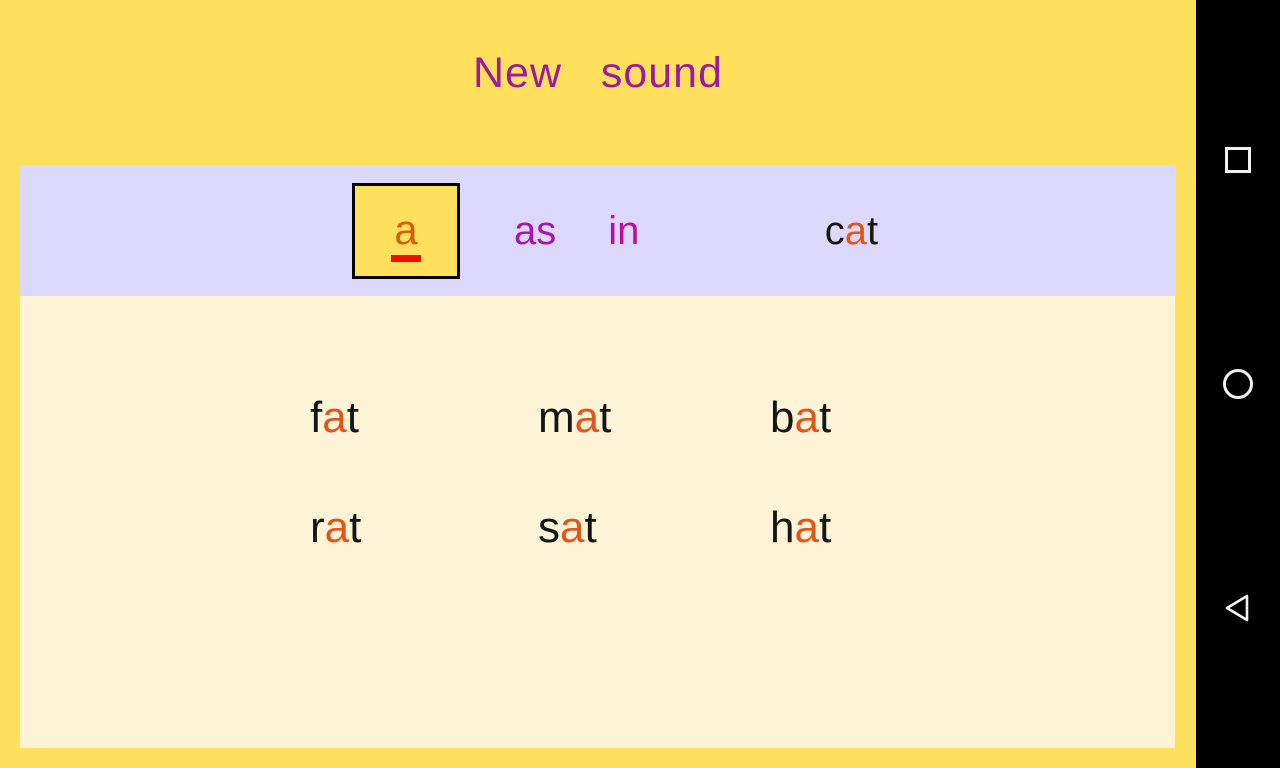  I want to click on word-fat: fat, so click(424, 418).